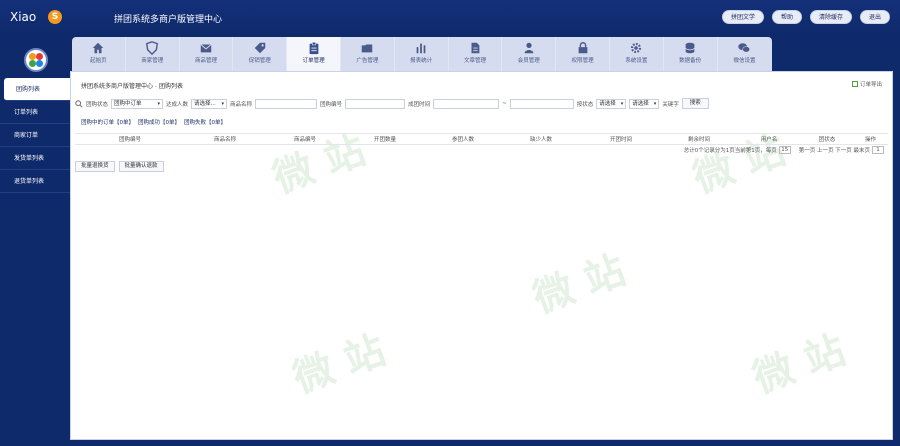 This screenshot has width=900, height=446. I want to click on tab-settings: 系统设置, so click(637, 54).